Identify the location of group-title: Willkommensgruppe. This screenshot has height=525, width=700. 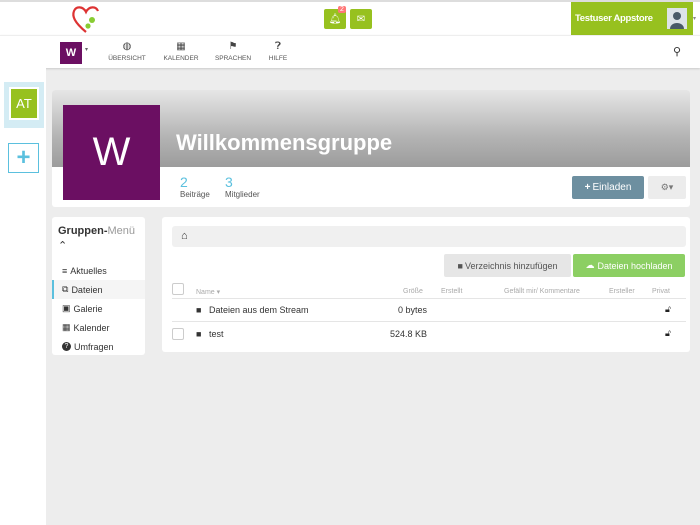
(284, 142).